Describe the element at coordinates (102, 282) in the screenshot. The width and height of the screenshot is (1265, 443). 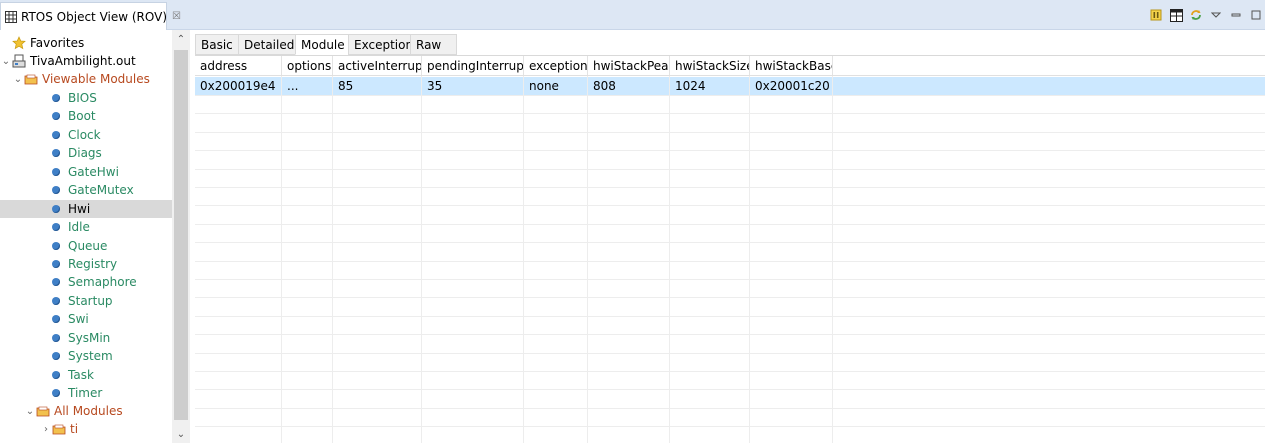
I see `tree-label-semaphore: Semaphore` at that location.